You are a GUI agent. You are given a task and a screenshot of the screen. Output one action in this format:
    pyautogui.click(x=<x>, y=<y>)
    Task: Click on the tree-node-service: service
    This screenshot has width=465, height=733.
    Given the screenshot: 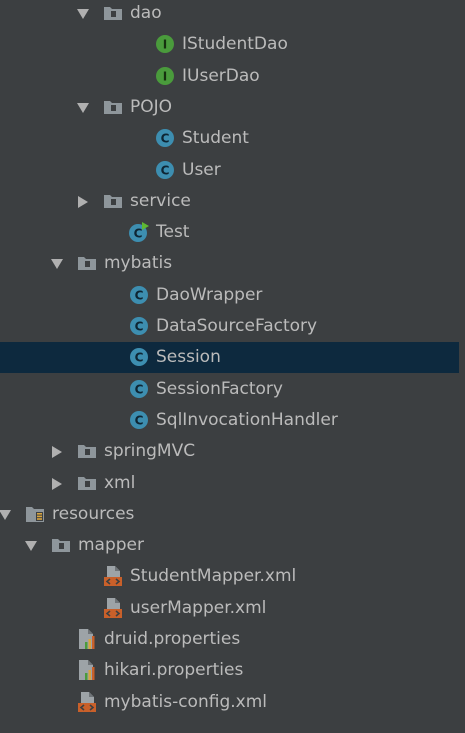 What is the action you would take?
    pyautogui.click(x=232, y=201)
    